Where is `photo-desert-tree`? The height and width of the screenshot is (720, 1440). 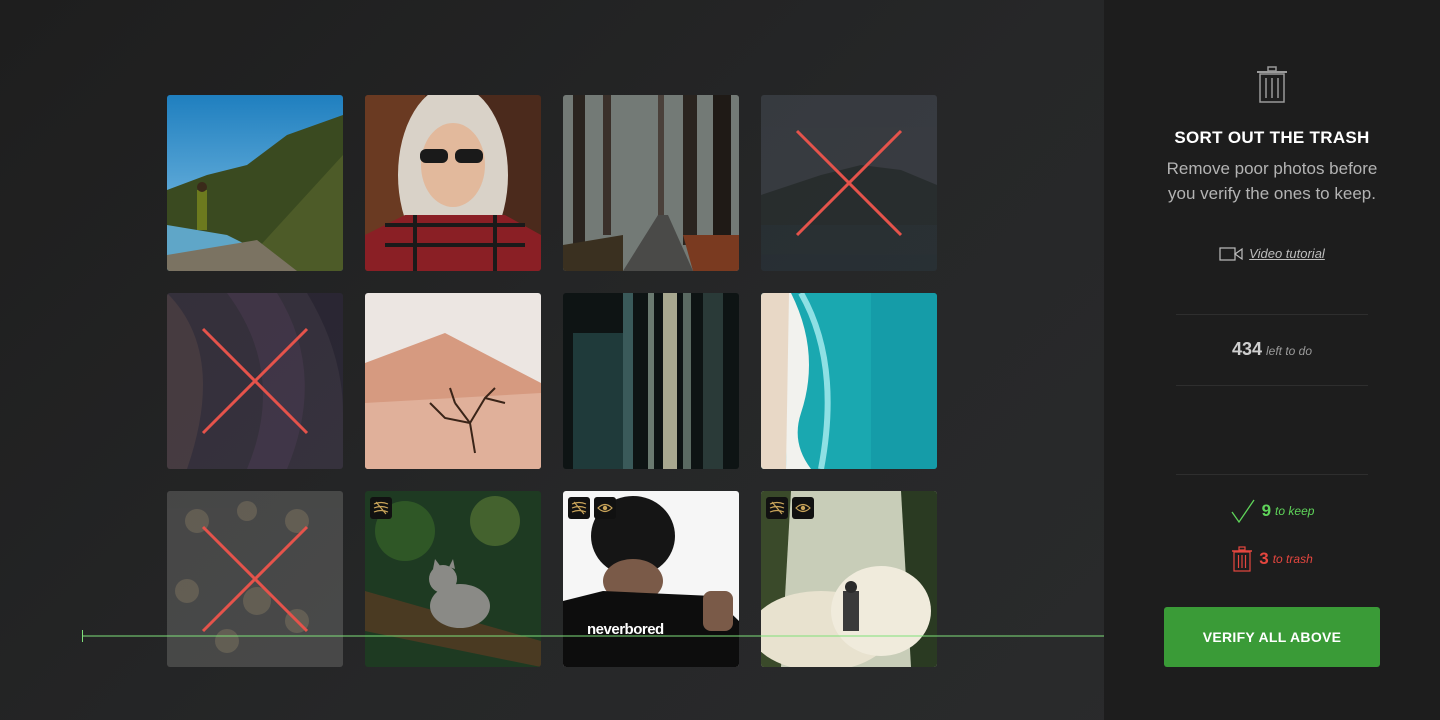 photo-desert-tree is located at coordinates (453, 381).